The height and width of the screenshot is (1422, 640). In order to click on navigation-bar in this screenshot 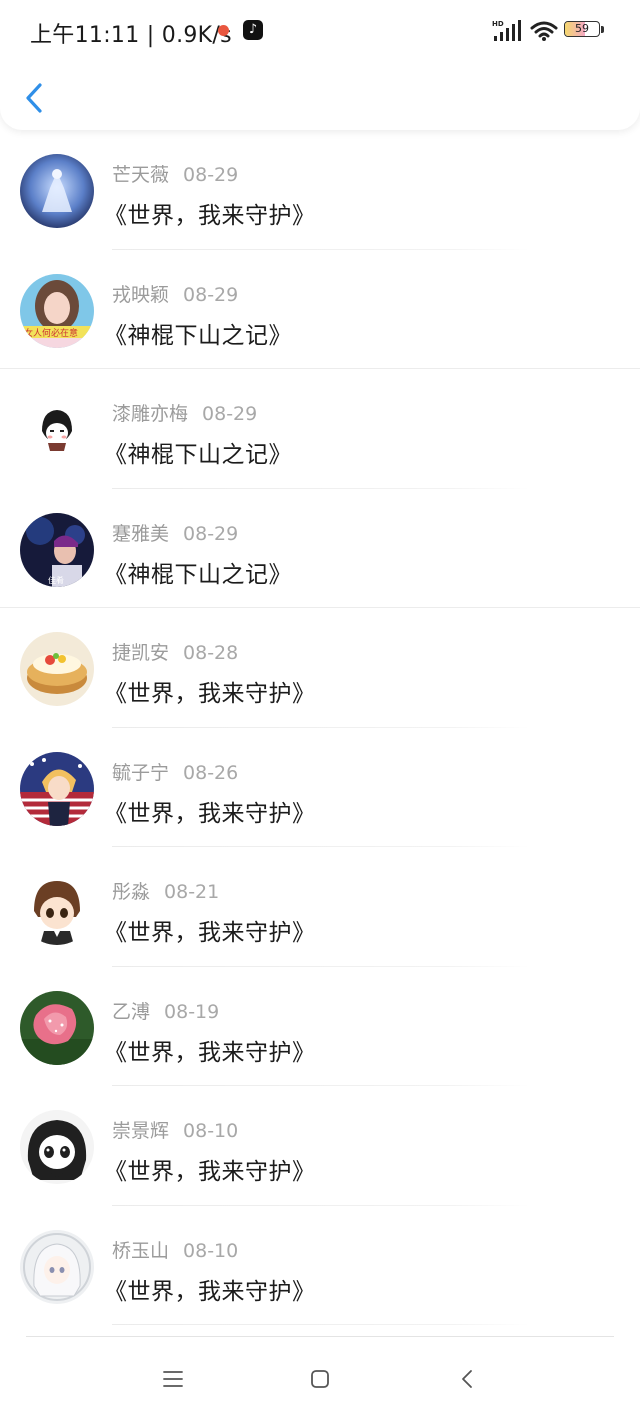, I will do `click(320, 1379)`.